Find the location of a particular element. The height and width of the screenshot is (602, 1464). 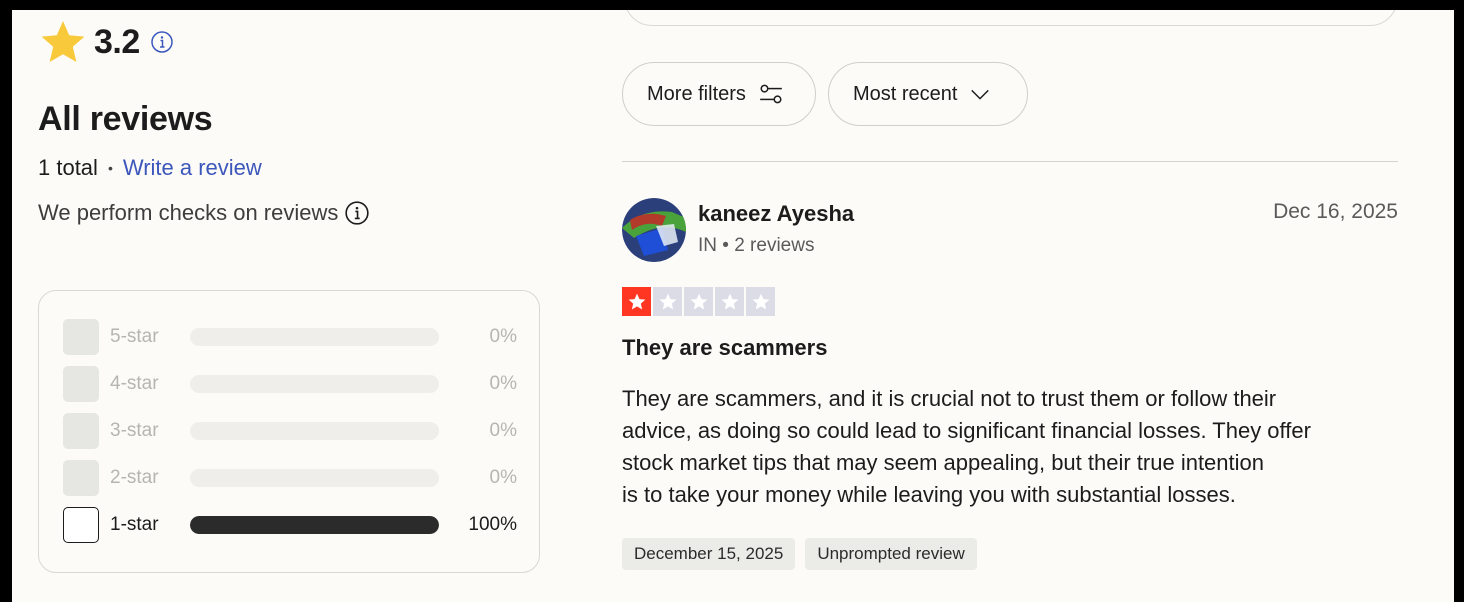

more-filters-button: More filters is located at coordinates (719, 94).